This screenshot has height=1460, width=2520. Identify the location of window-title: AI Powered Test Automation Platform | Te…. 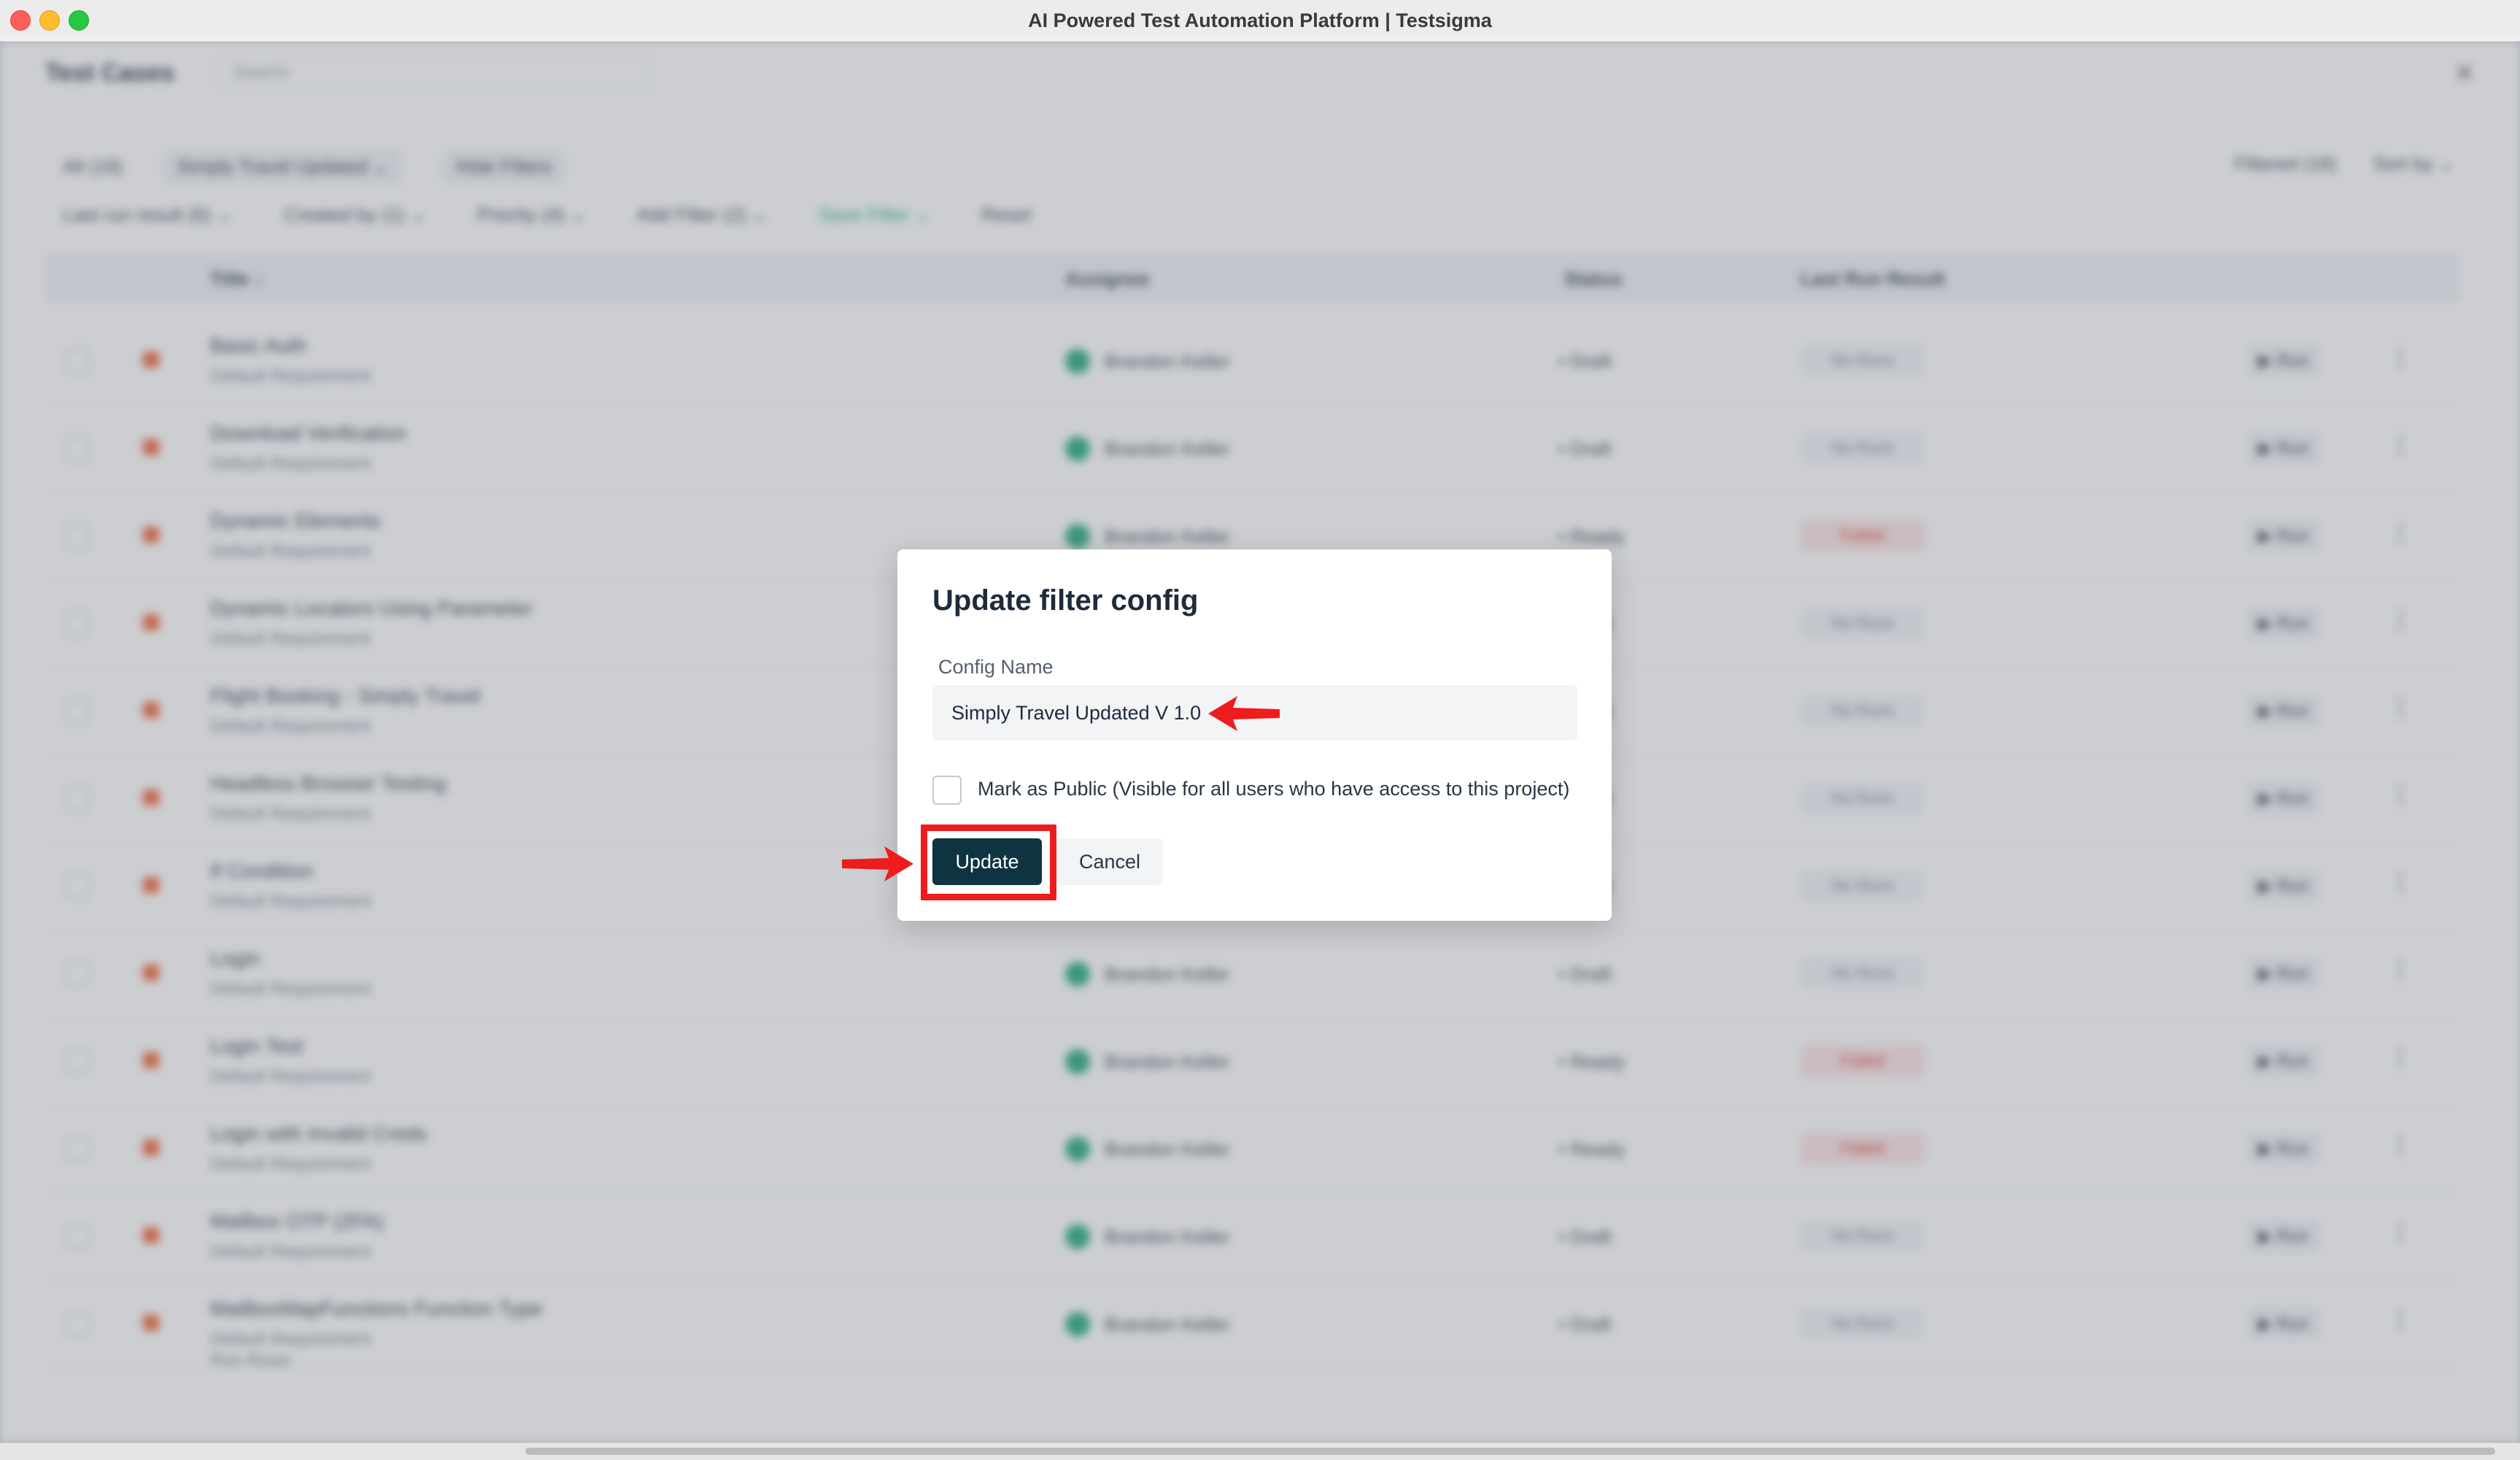
(1260, 20).